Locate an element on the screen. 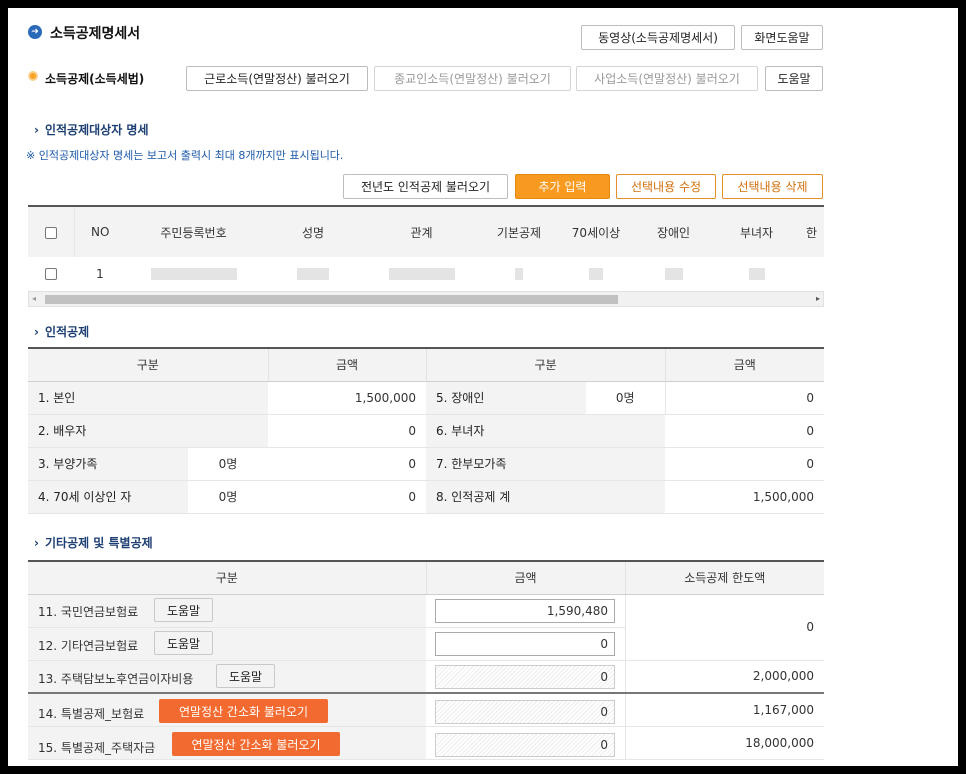 The width and height of the screenshot is (966, 774). special-insurance-label: 14. 특별공제_보험료 is located at coordinates (91, 714).